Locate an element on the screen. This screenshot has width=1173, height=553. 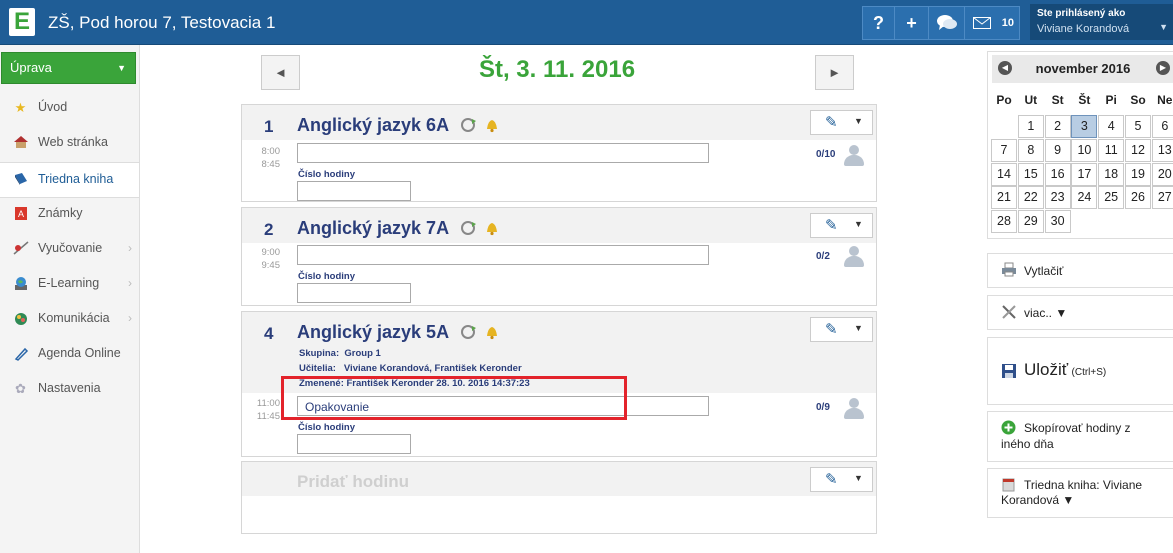
lesson-subject: Anglický jazyk 5A is located at coordinates (373, 332).